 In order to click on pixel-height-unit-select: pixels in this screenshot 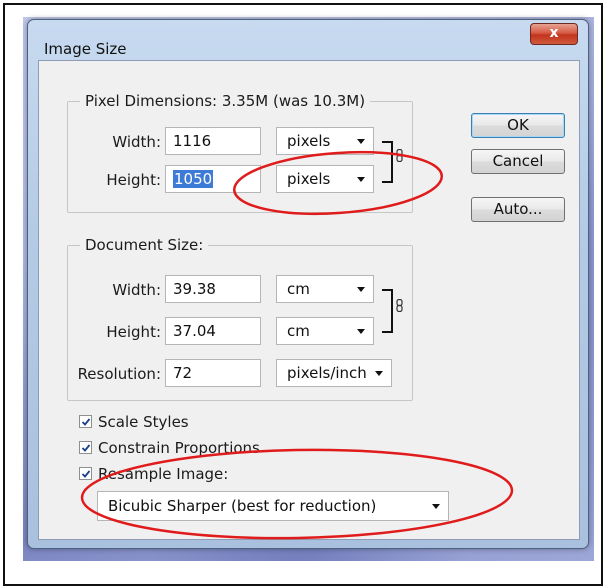, I will do `click(325, 179)`.